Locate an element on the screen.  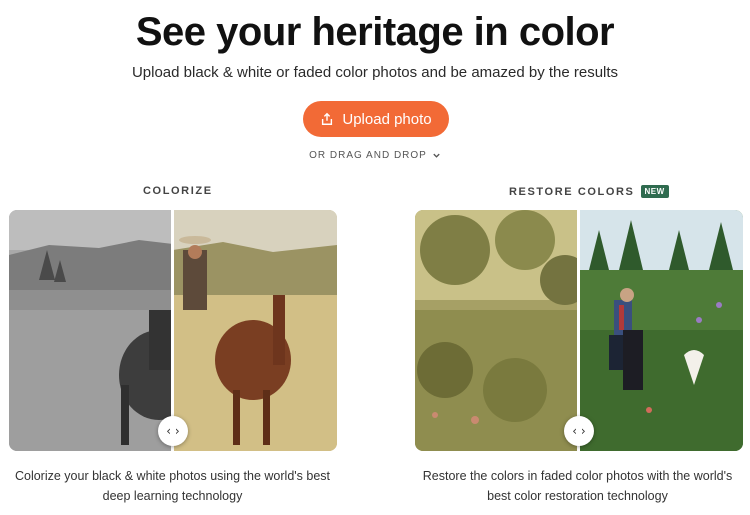
new-badge: NEW is located at coordinates (654, 191).